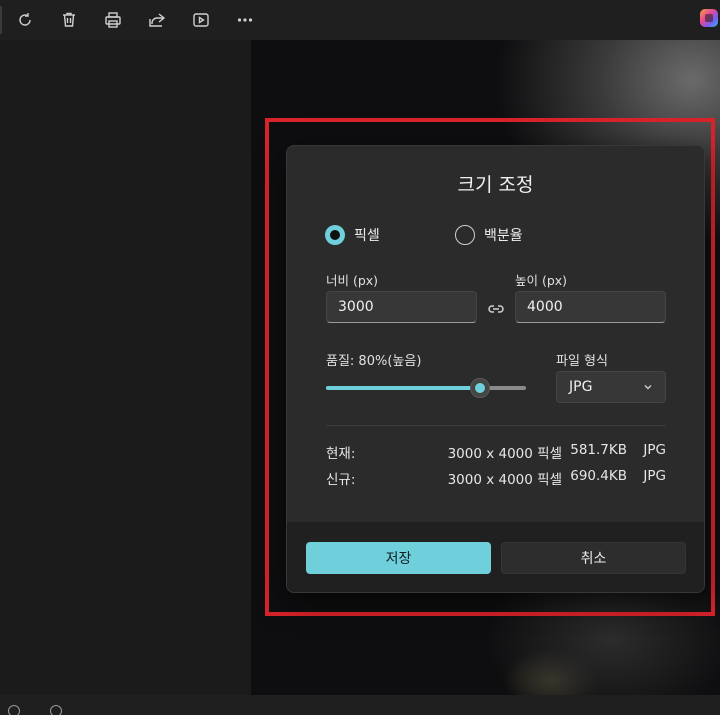 Image resolution: width=720 pixels, height=715 pixels. What do you see at coordinates (654, 450) in the screenshot?
I see `current-format: JPG` at bounding box center [654, 450].